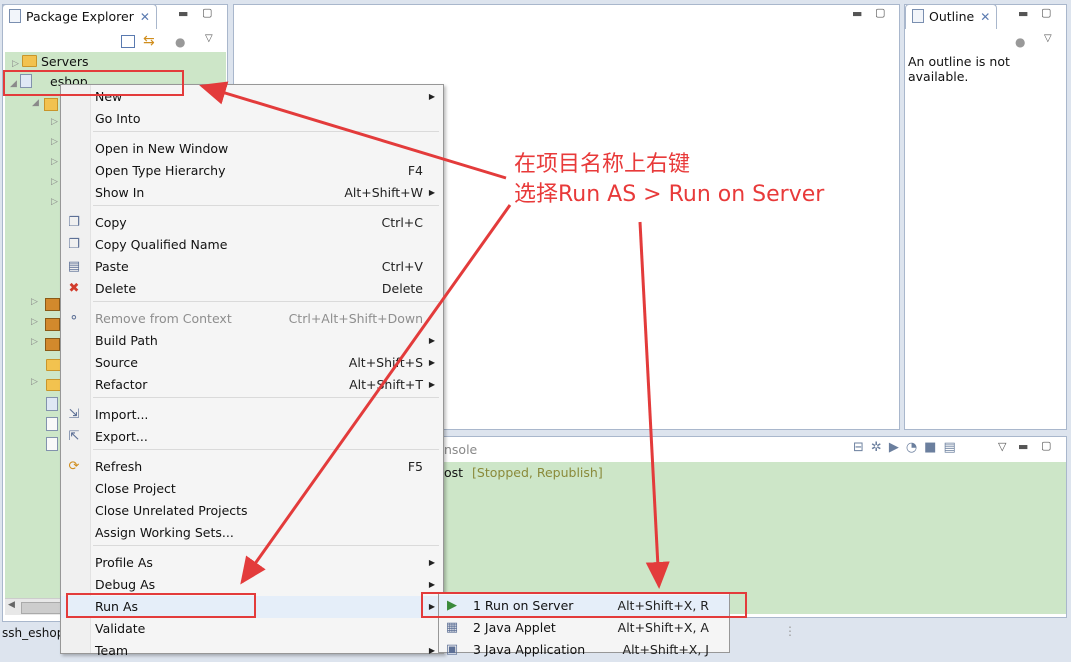  I want to click on annotation-line-1: 在项目名称上右键, so click(602, 164).